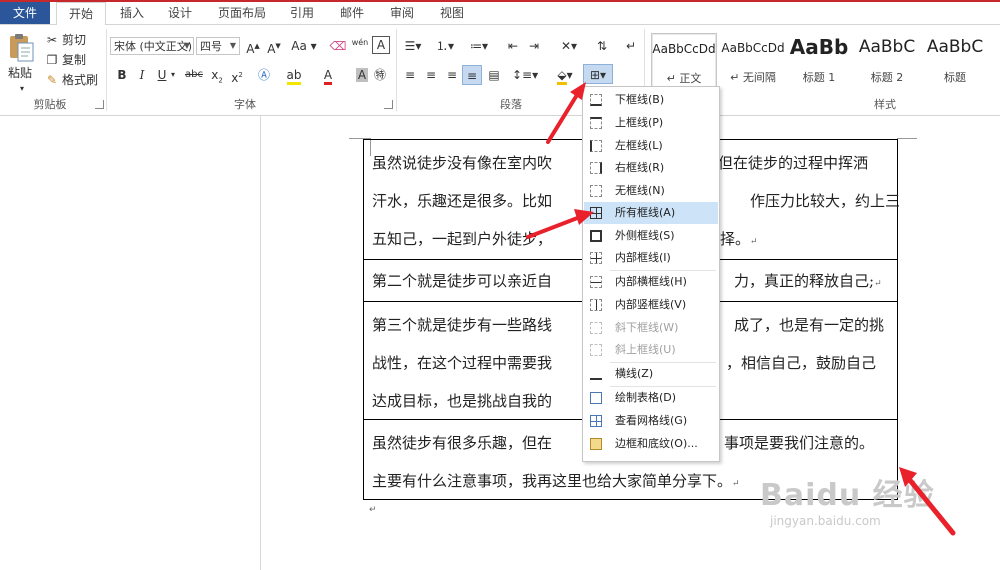  I want to click on menu-item-top-border: 上框线(P), so click(651, 123).